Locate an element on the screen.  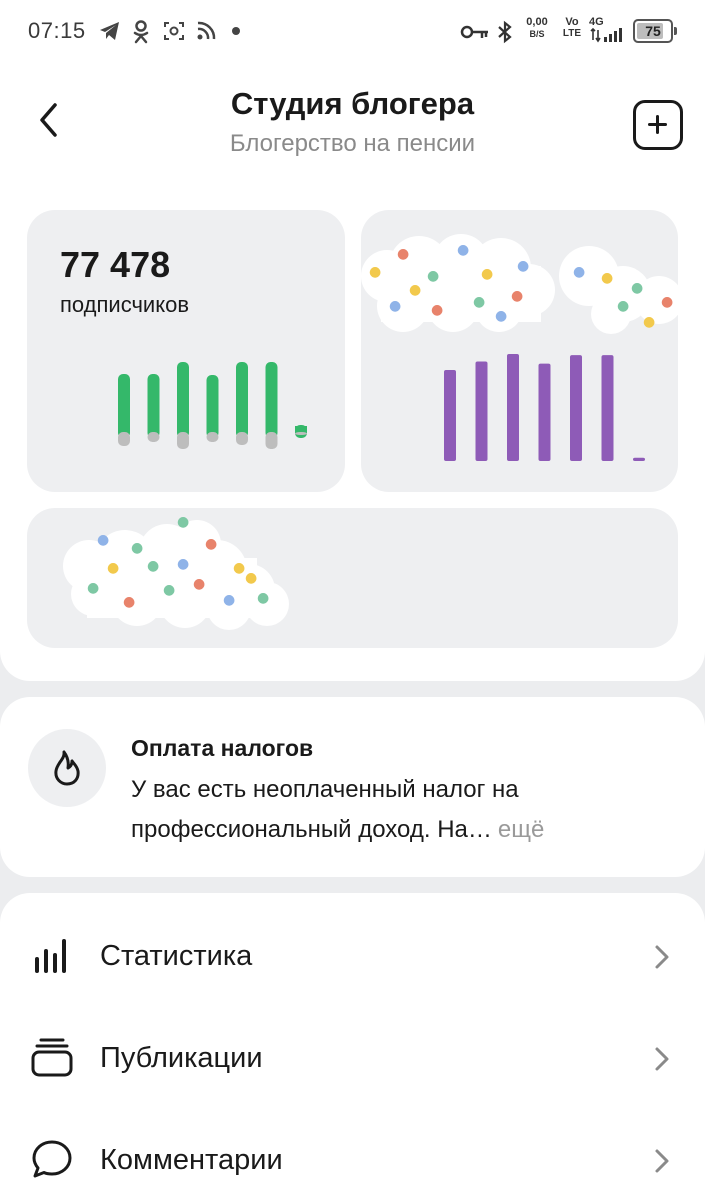
more-link: ещё is located at coordinates (521, 829).